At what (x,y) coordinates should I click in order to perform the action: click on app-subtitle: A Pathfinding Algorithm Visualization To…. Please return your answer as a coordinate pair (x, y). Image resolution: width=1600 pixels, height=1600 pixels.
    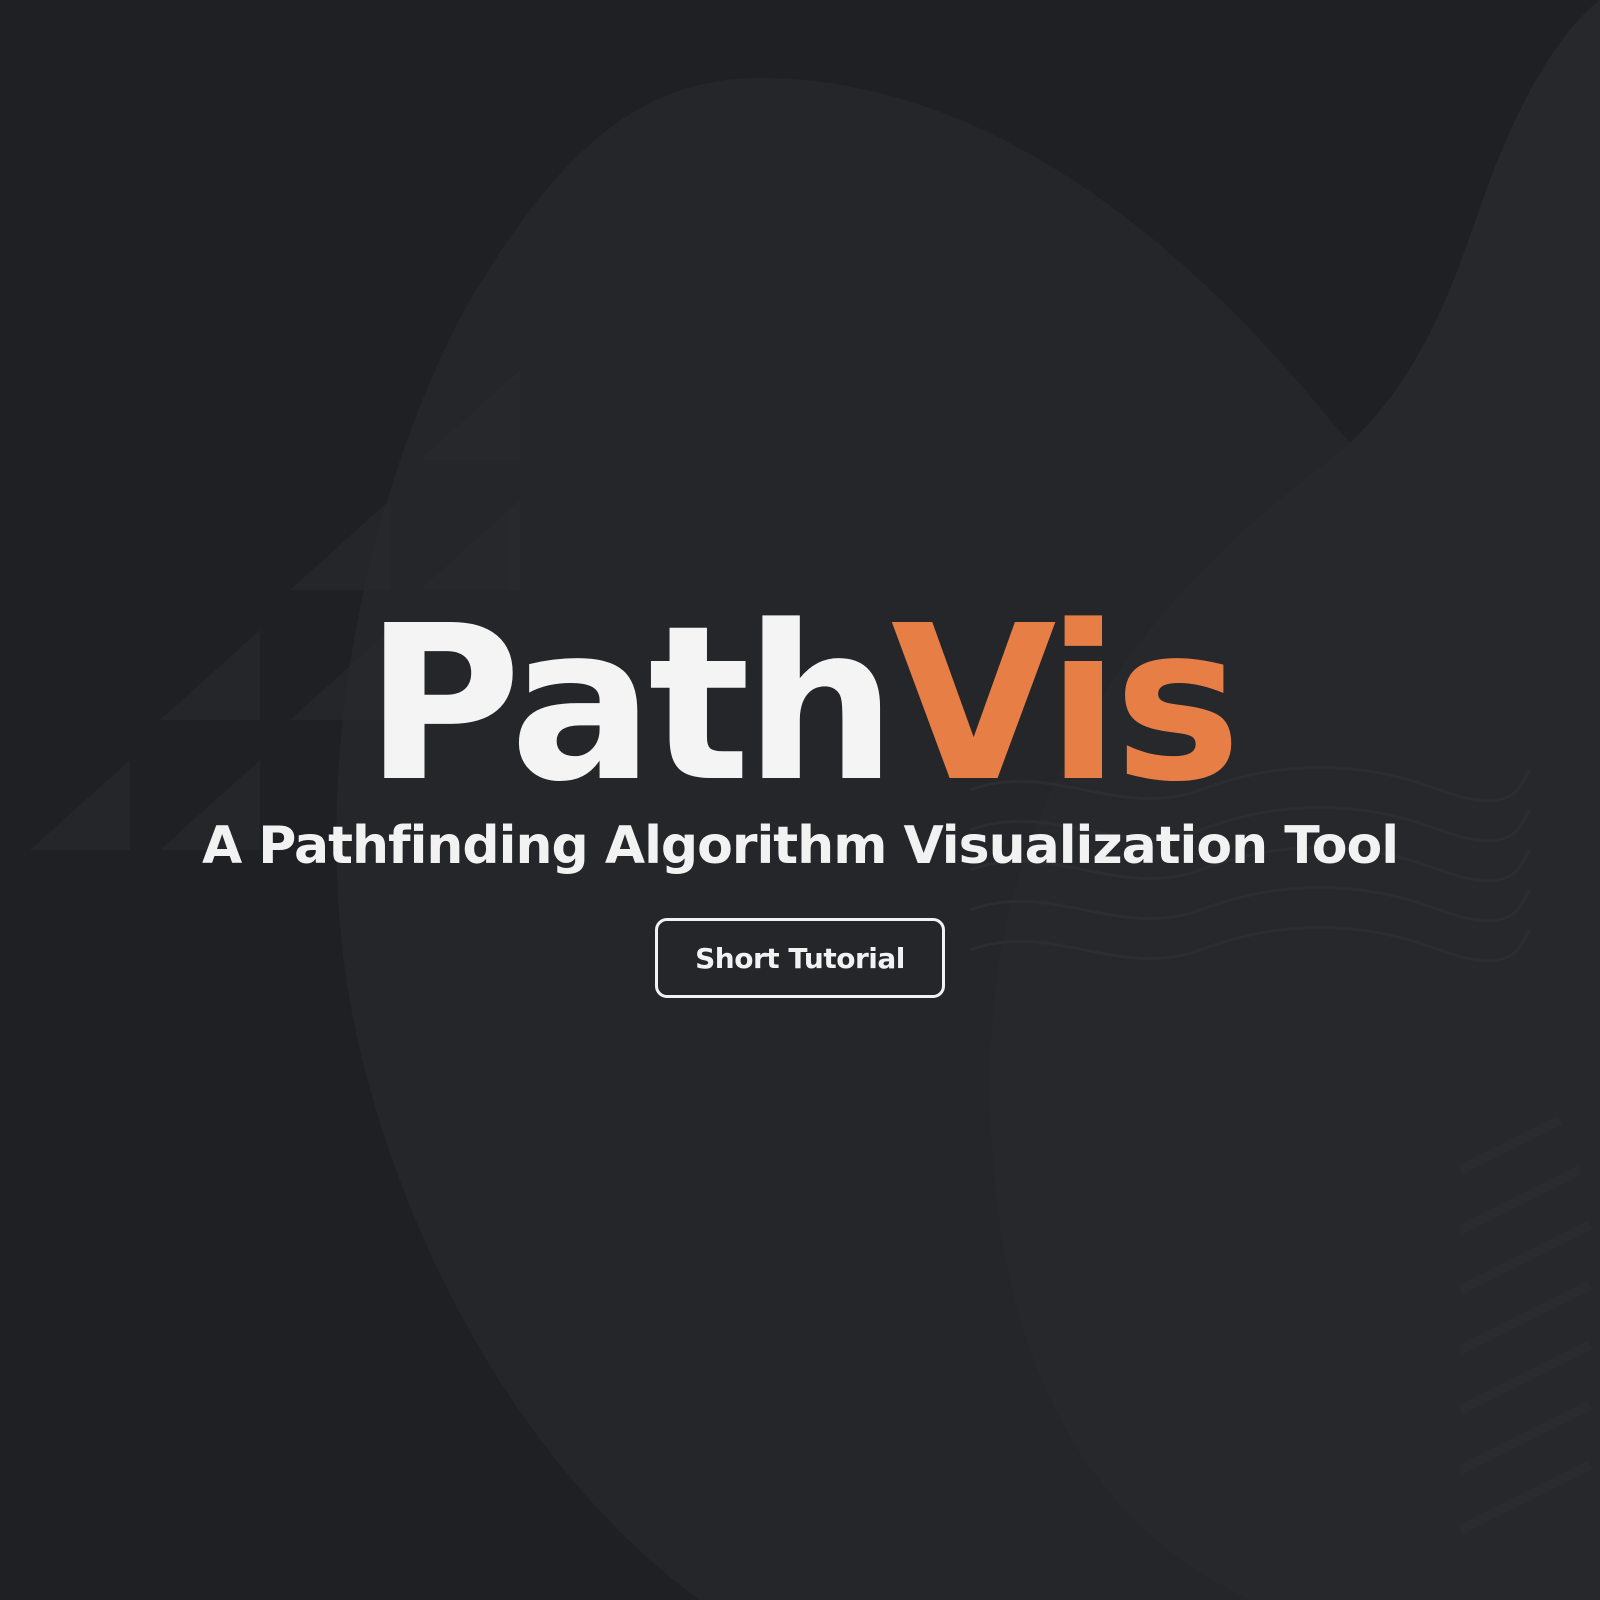
    Looking at the image, I should click on (800, 846).